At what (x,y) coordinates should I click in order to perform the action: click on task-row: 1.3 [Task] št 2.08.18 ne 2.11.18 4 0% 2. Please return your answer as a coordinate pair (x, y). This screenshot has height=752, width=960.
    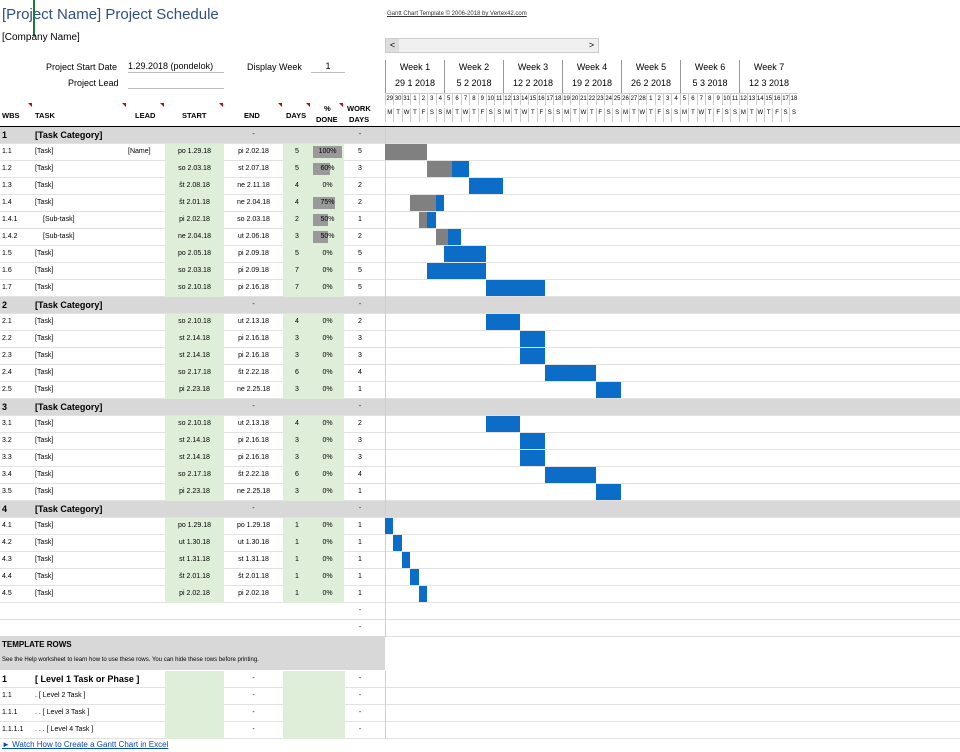
    Looking at the image, I should click on (480, 186).